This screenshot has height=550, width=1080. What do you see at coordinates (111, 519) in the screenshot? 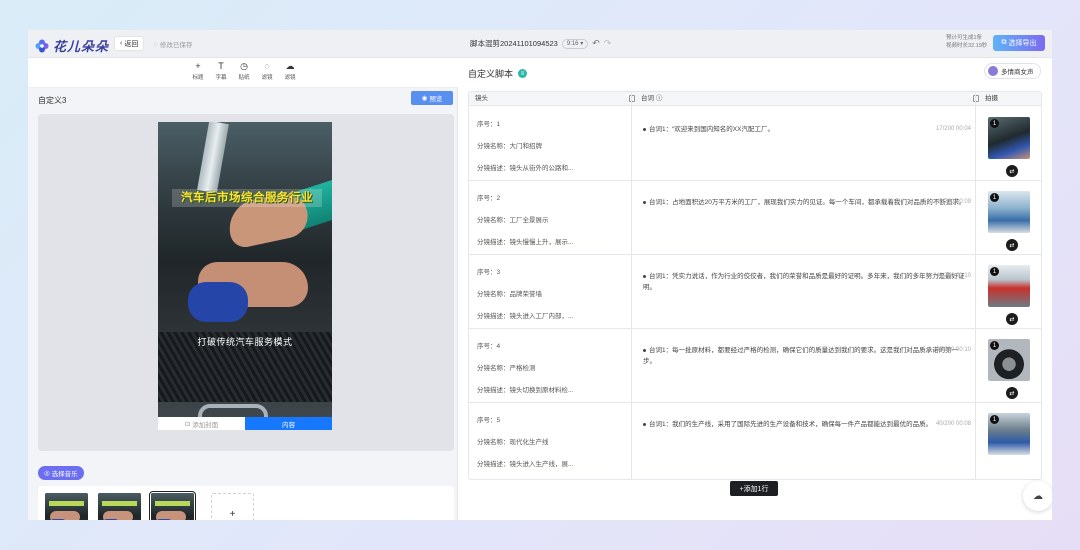
I see `thumb-cloth` at bounding box center [111, 519].